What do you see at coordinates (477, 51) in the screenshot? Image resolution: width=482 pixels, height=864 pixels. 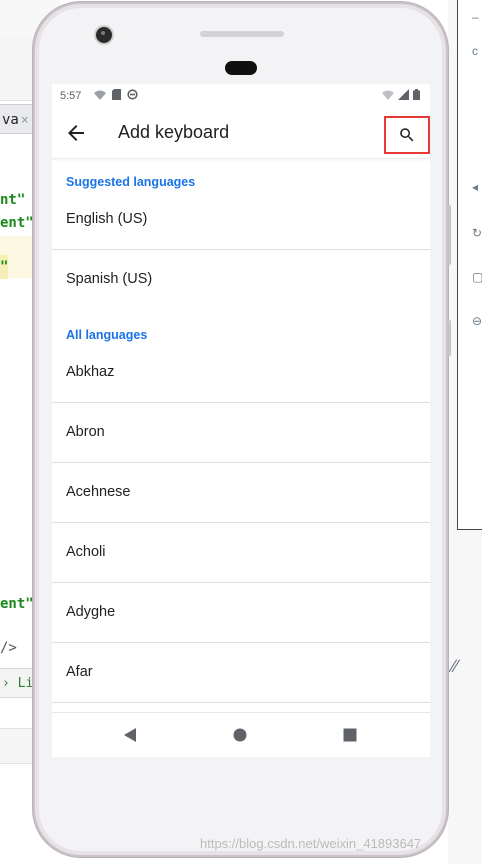 I see `tool-icon: c` at bounding box center [477, 51].